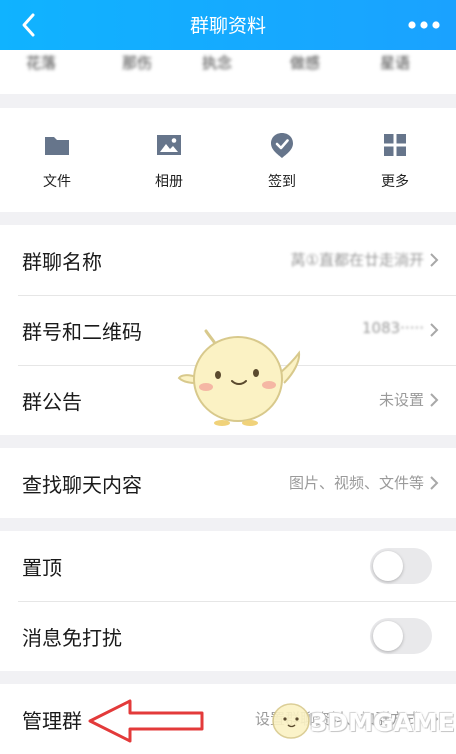 The height and width of the screenshot is (754, 456). I want to click on member-name: 执念, so click(217, 63).